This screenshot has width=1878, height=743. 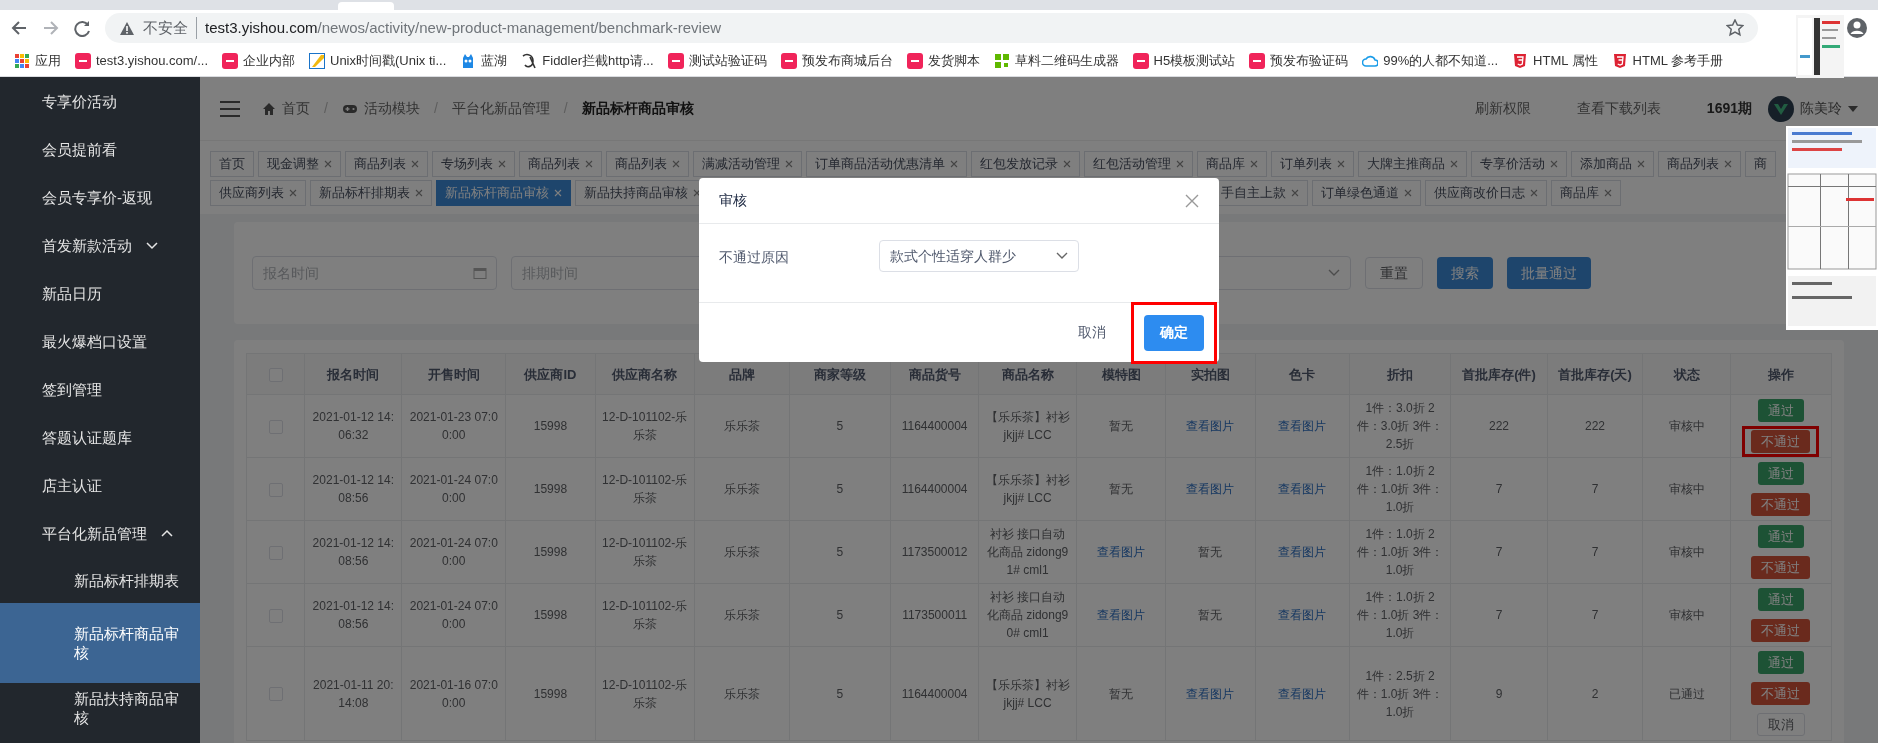 I want to click on bookmark: HTML 参考手册, so click(x=1667, y=61).